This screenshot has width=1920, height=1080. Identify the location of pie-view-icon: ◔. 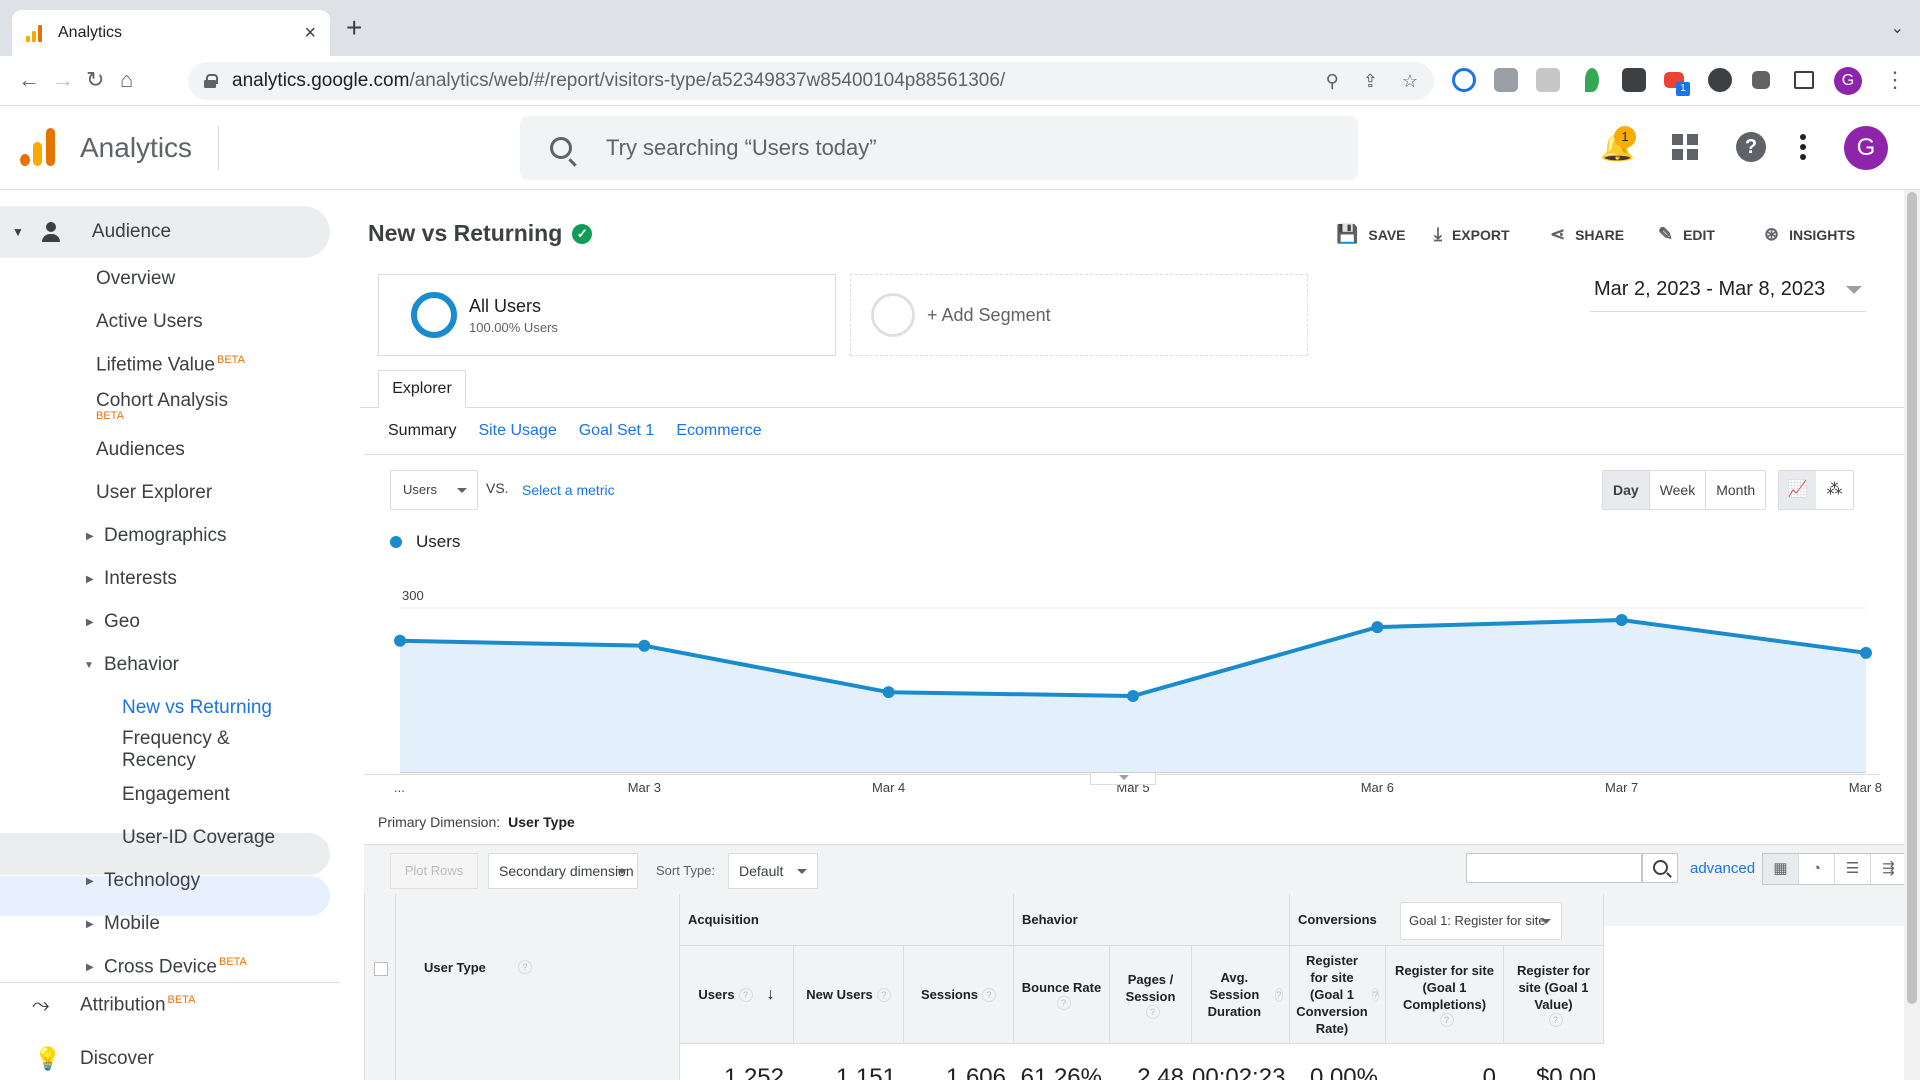
(1817, 869).